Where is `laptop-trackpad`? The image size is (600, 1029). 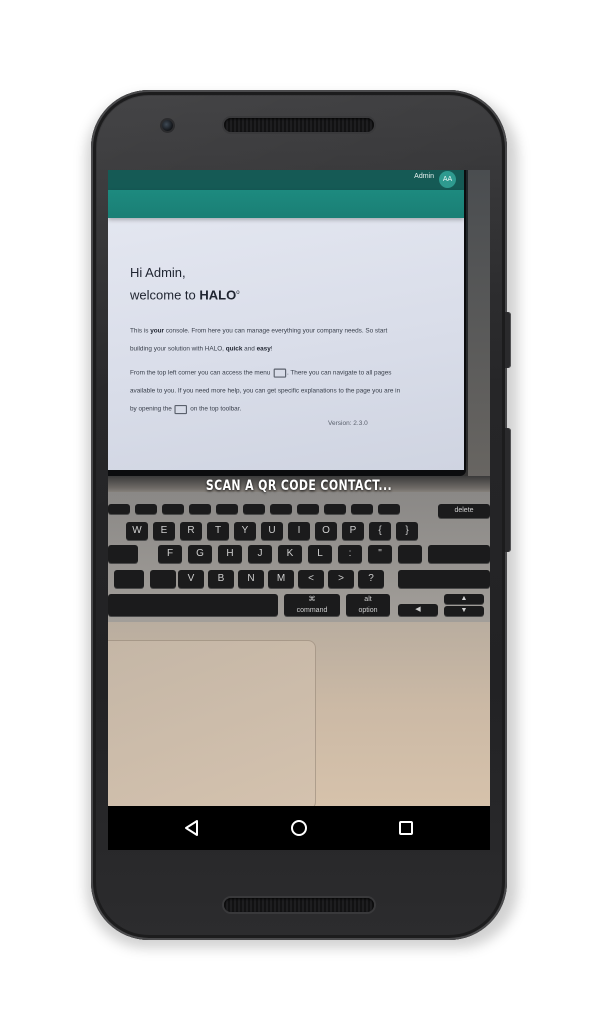
laptop-trackpad is located at coordinates (212, 723).